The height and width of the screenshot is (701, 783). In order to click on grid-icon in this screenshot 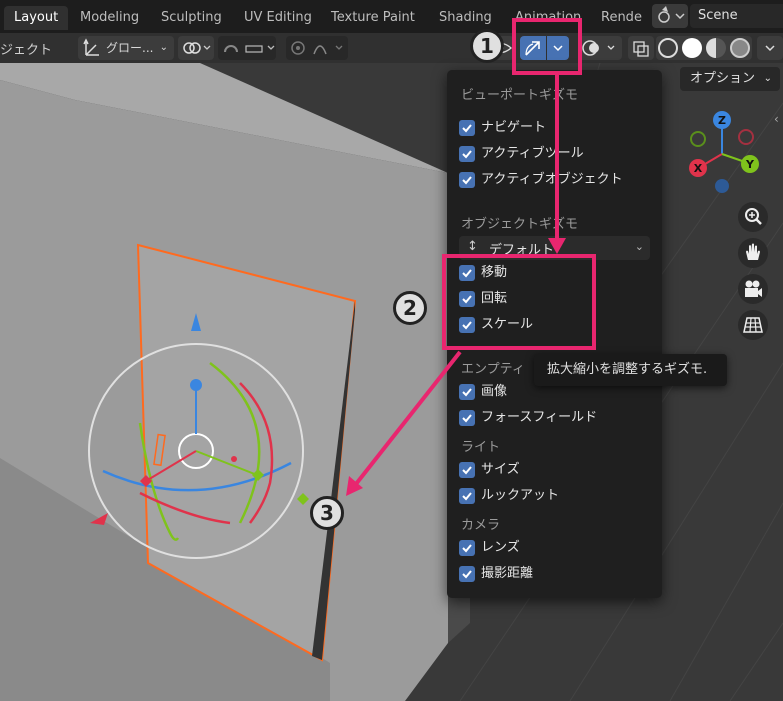, I will do `click(753, 325)`.